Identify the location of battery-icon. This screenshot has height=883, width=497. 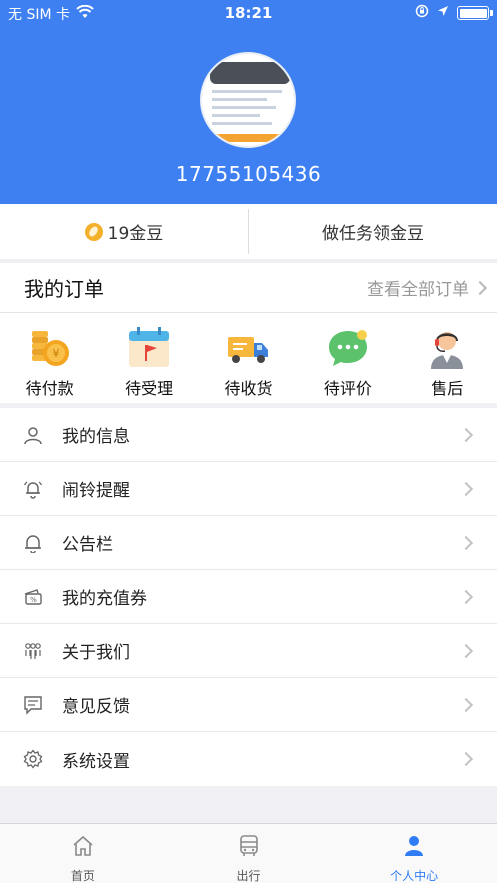
(475, 13).